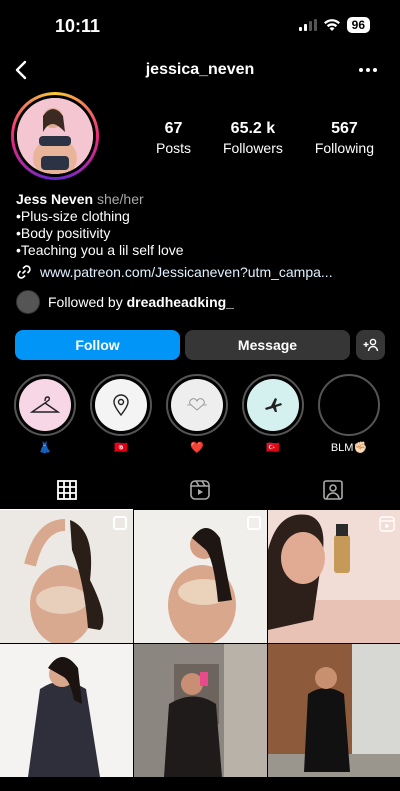 This screenshot has width=400, height=791. I want to click on bio-line: •Teaching you a lil self love, so click(100, 250).